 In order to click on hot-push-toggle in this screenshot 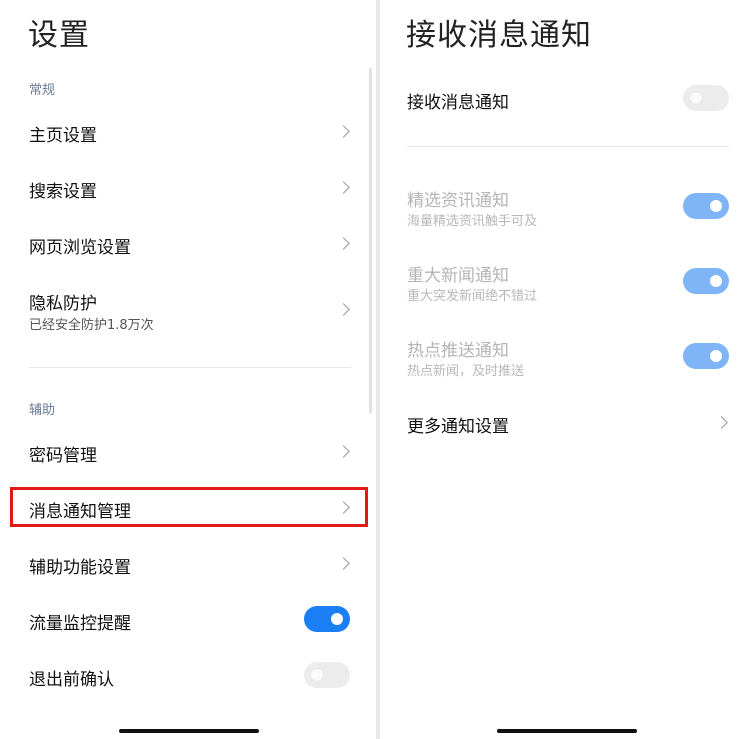, I will do `click(706, 356)`.